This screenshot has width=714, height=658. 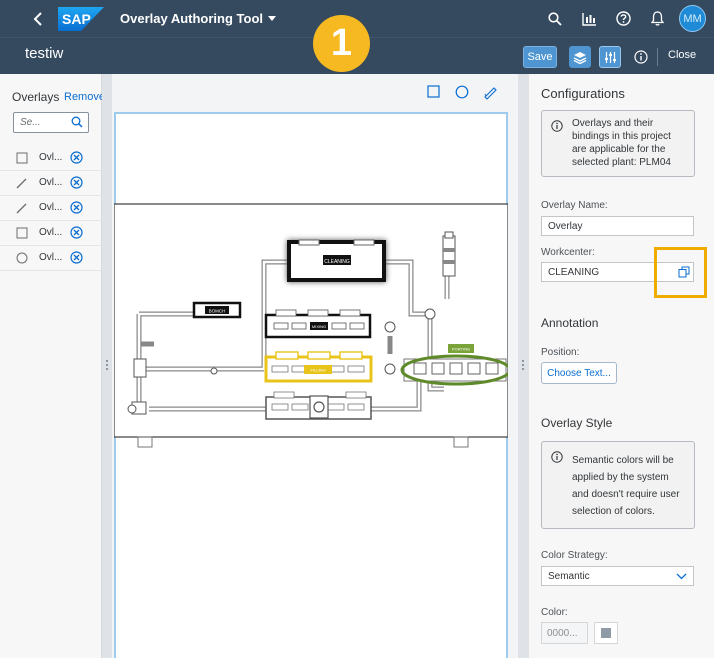 What do you see at coordinates (577, 423) in the screenshot?
I see `overlay-style-title: Overlay Style` at bounding box center [577, 423].